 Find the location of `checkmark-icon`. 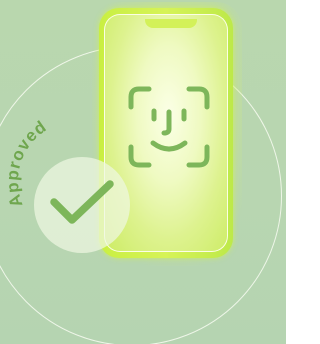

checkmark-icon is located at coordinates (82, 202).